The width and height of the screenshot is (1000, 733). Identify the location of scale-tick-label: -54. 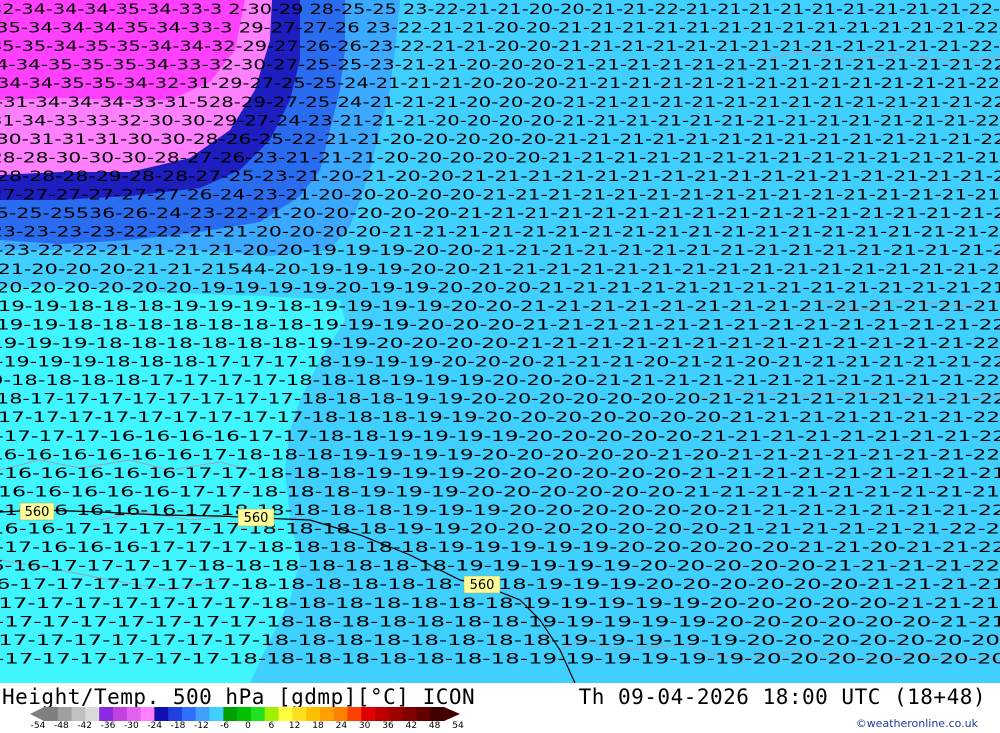
(38, 726).